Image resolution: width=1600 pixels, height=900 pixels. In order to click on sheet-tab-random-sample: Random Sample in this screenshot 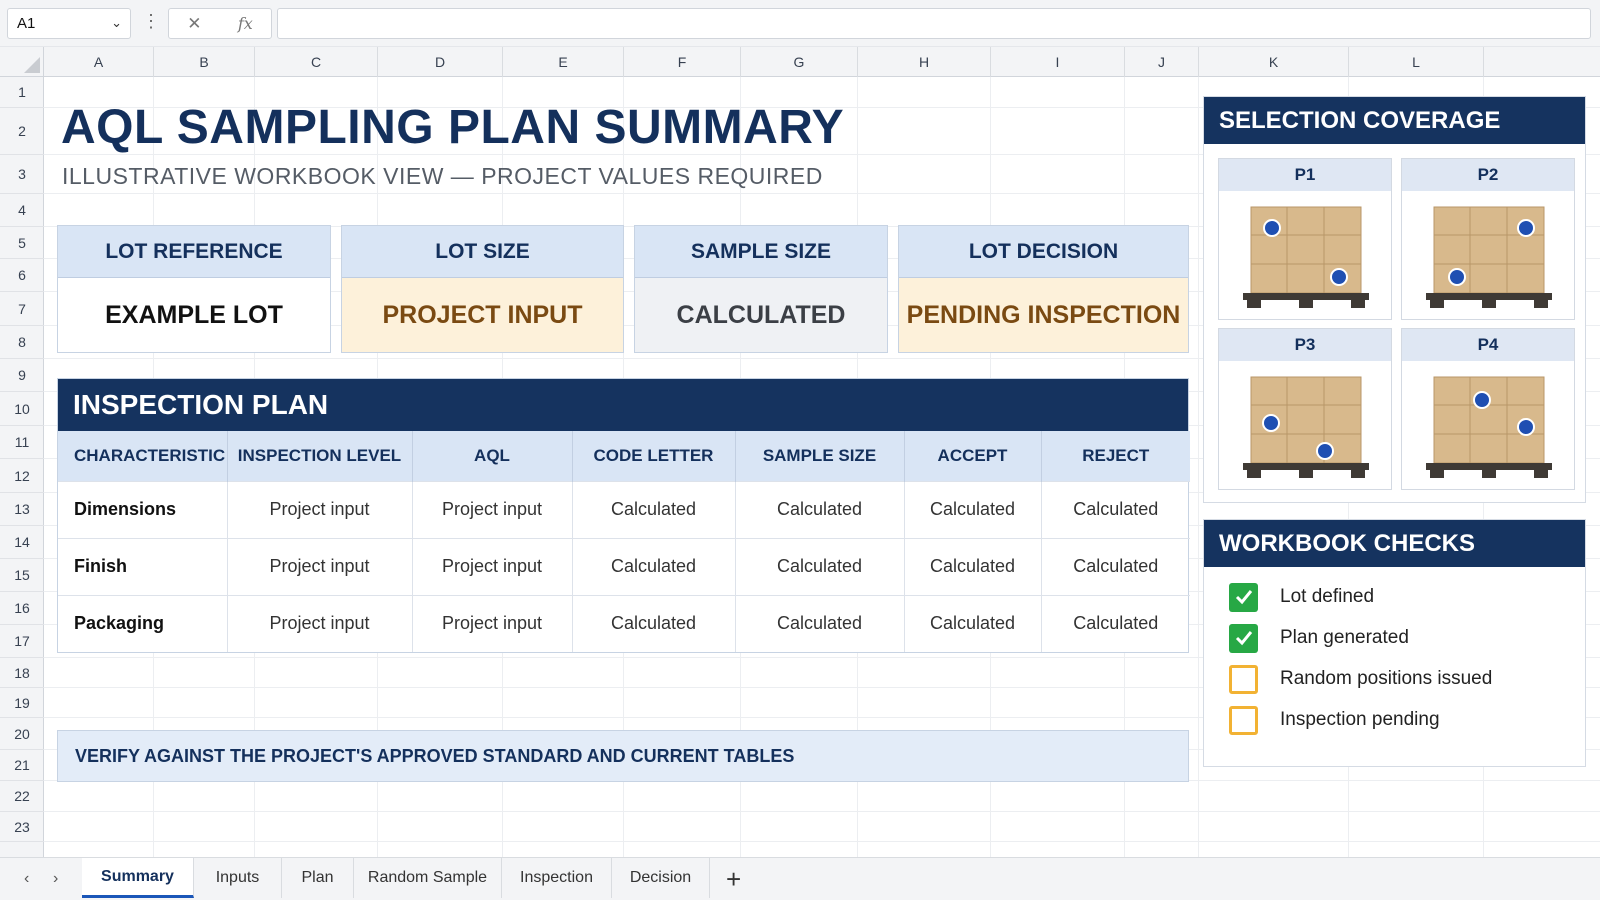, I will do `click(428, 878)`.